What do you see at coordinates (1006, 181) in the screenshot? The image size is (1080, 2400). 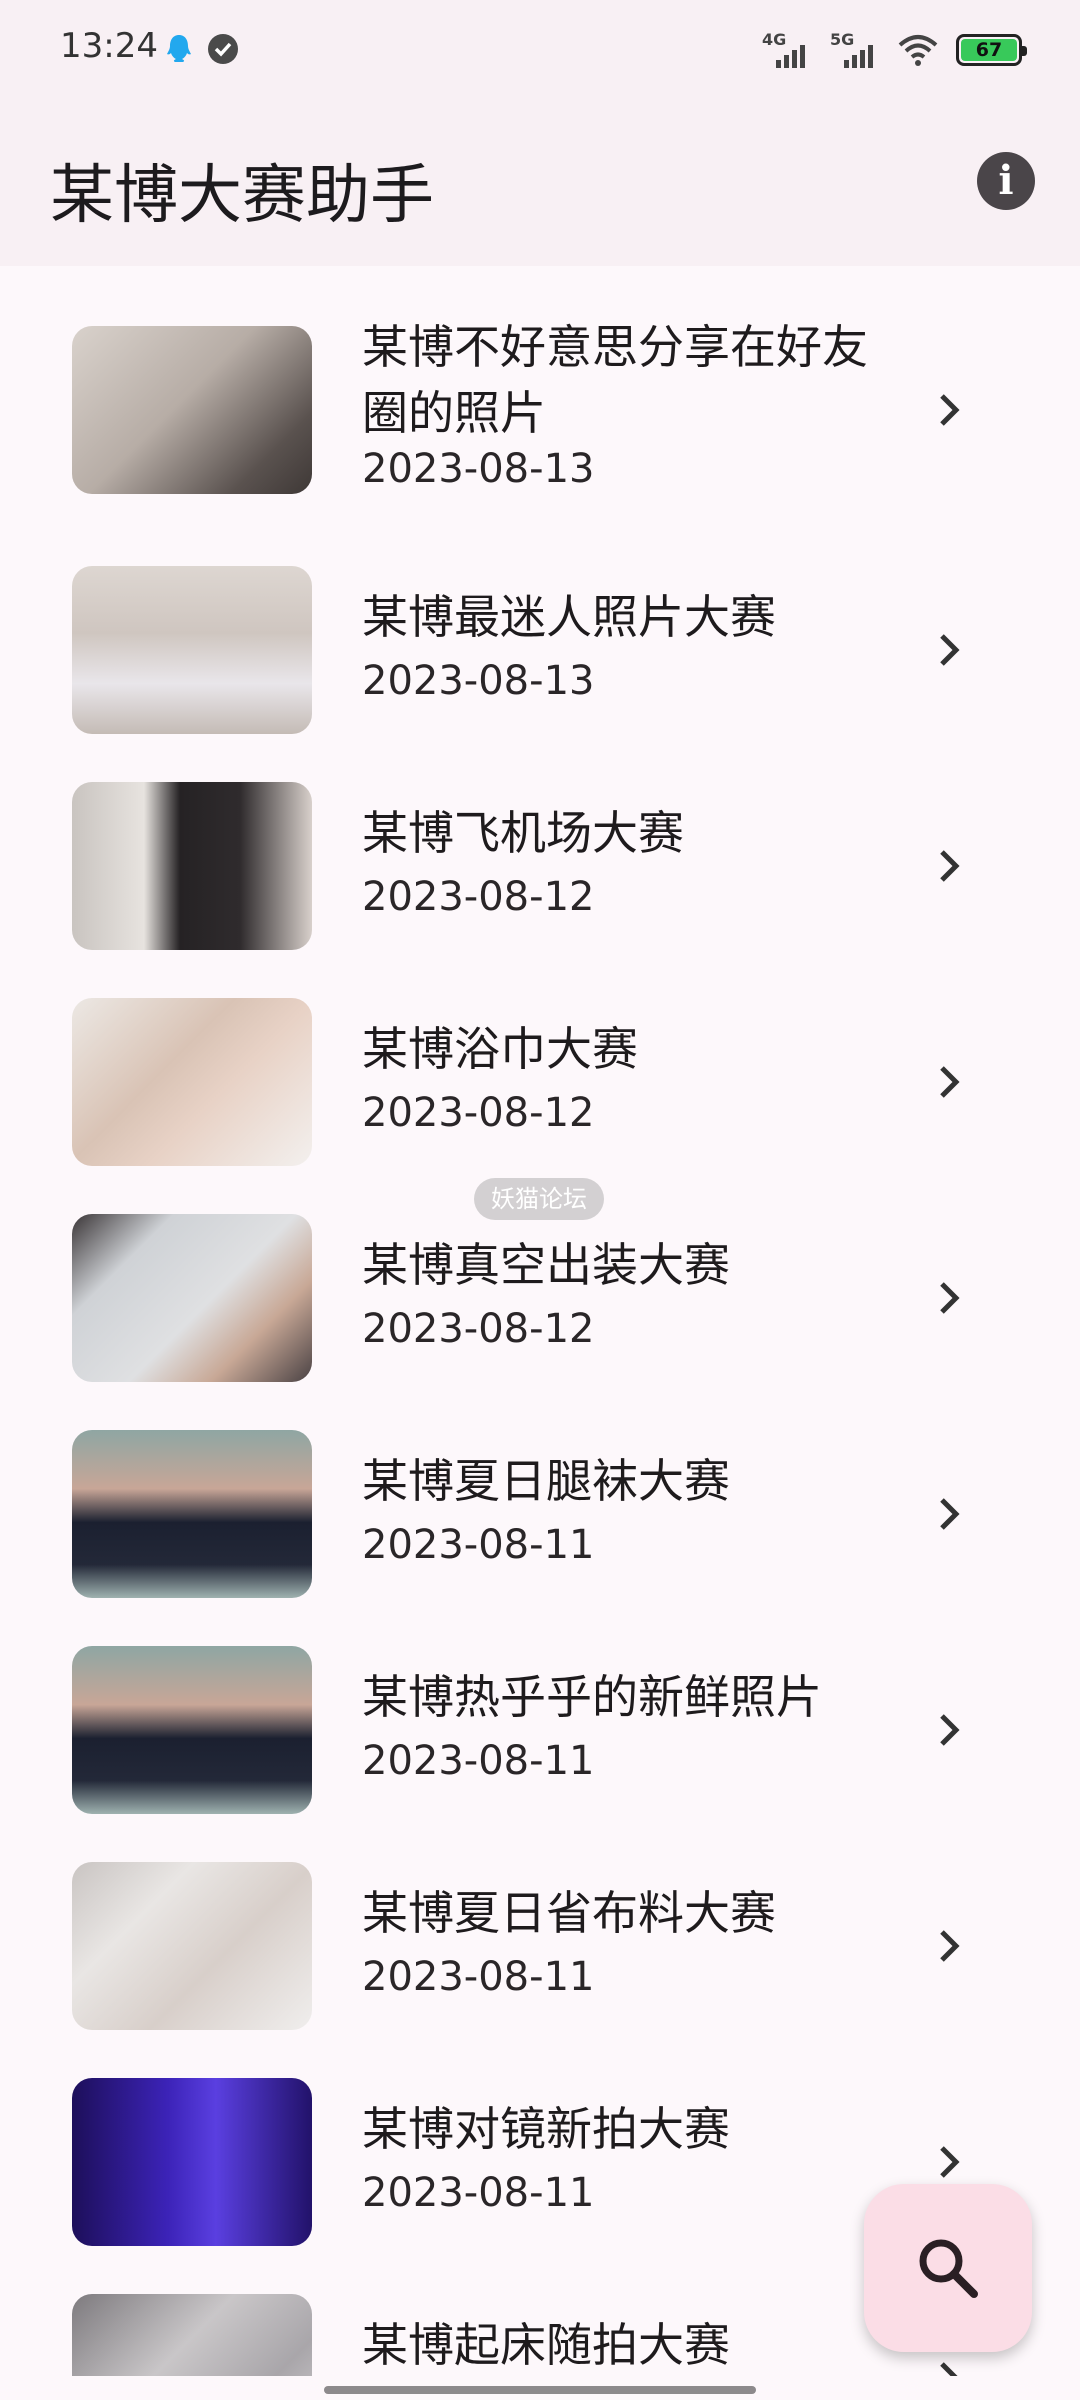 I see `info-icon: i` at bounding box center [1006, 181].